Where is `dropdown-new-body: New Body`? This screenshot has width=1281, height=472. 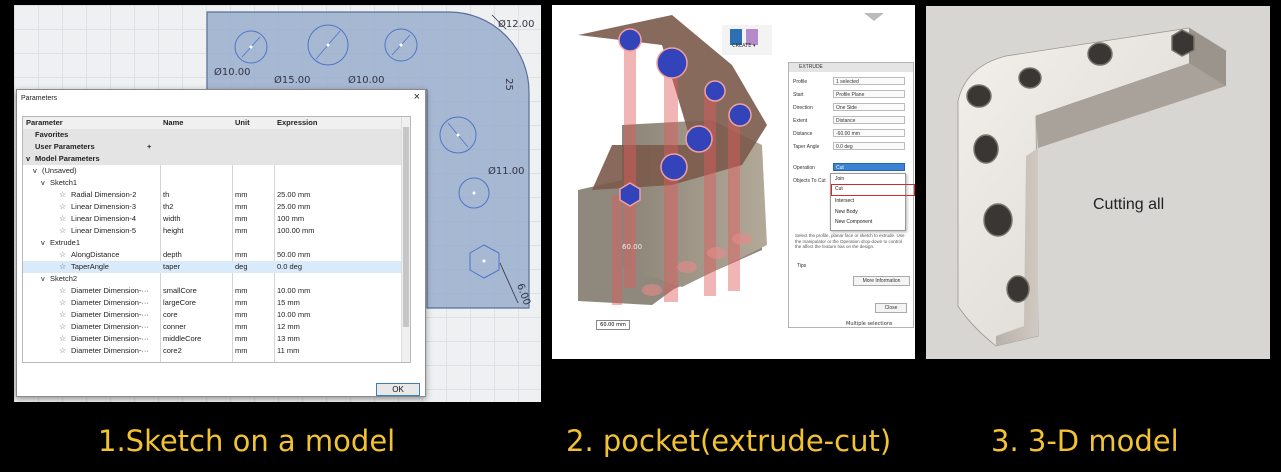
dropdown-new-body: New Body is located at coordinates (846, 212).